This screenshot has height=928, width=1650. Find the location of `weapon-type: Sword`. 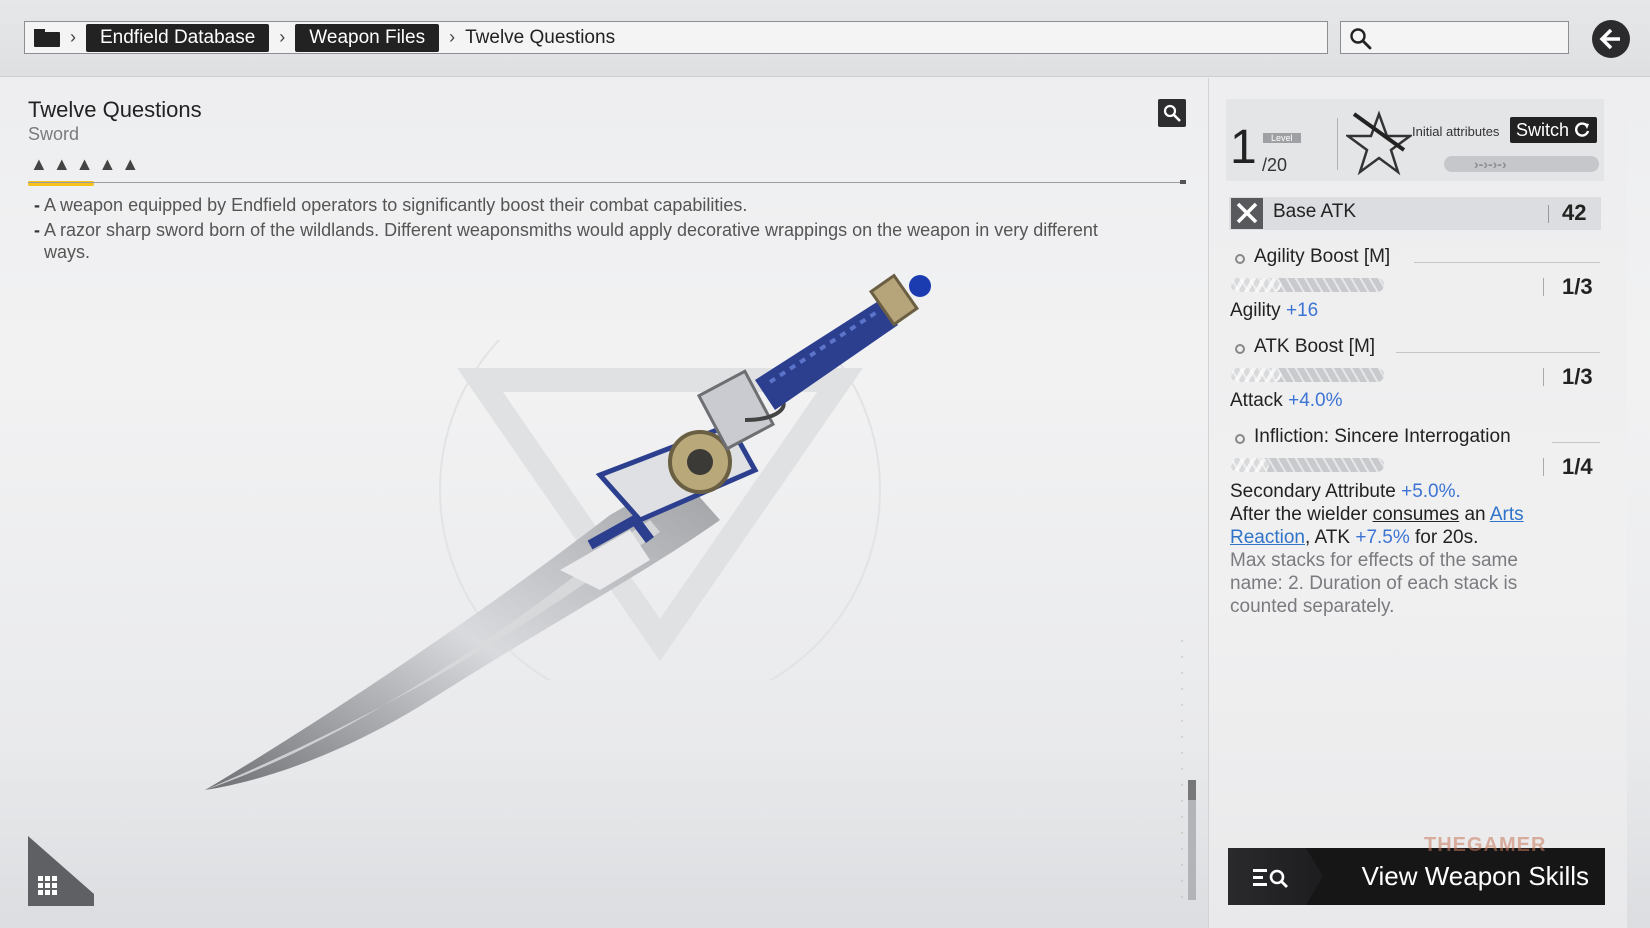

weapon-type: Sword is located at coordinates (54, 134).